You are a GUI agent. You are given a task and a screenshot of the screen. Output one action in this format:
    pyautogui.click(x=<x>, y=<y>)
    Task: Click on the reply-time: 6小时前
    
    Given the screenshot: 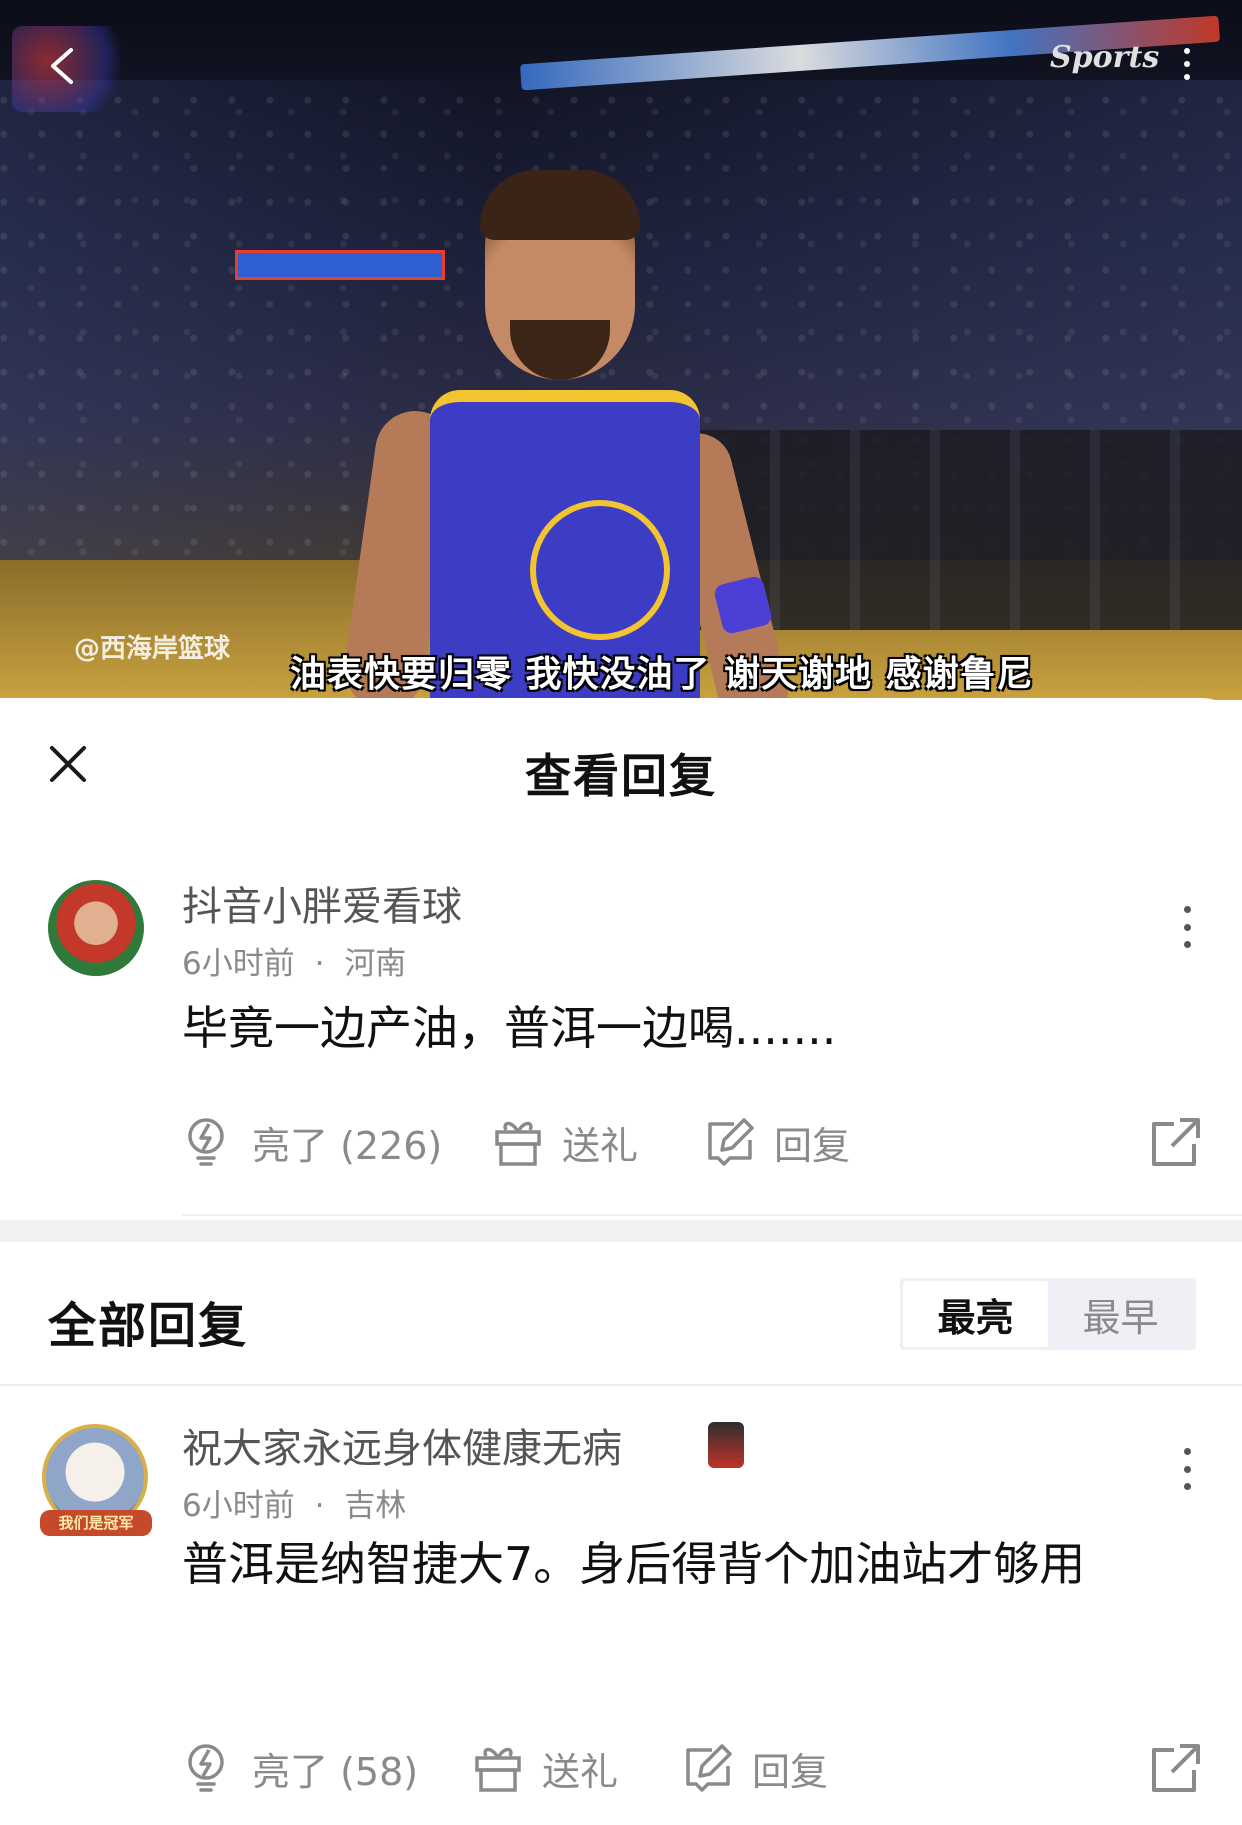 What is the action you would take?
    pyautogui.click(x=238, y=1506)
    